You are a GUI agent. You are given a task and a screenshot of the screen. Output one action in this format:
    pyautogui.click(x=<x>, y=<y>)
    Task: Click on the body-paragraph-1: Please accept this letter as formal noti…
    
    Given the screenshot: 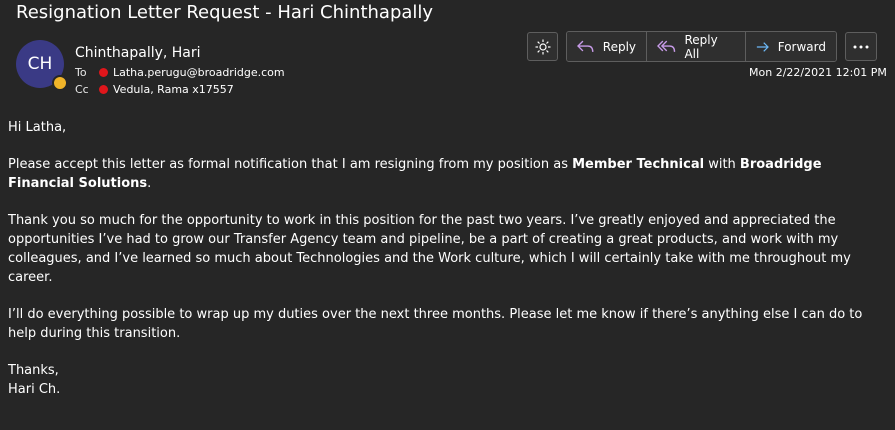 What is the action you would take?
    pyautogui.click(x=415, y=174)
    